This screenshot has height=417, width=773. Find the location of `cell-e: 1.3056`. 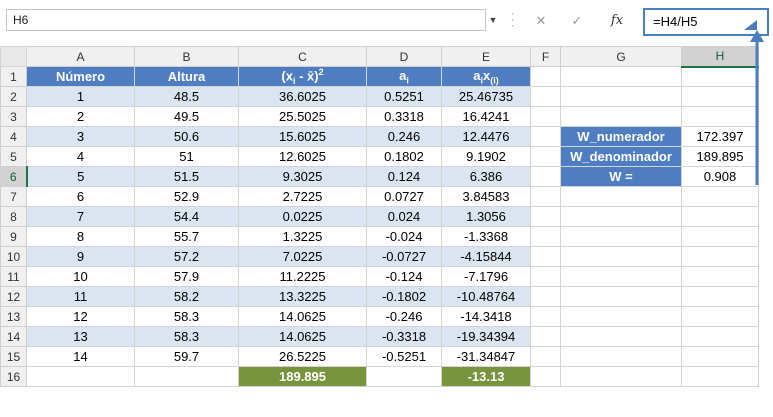

cell-e: 1.3056 is located at coordinates (486, 216).